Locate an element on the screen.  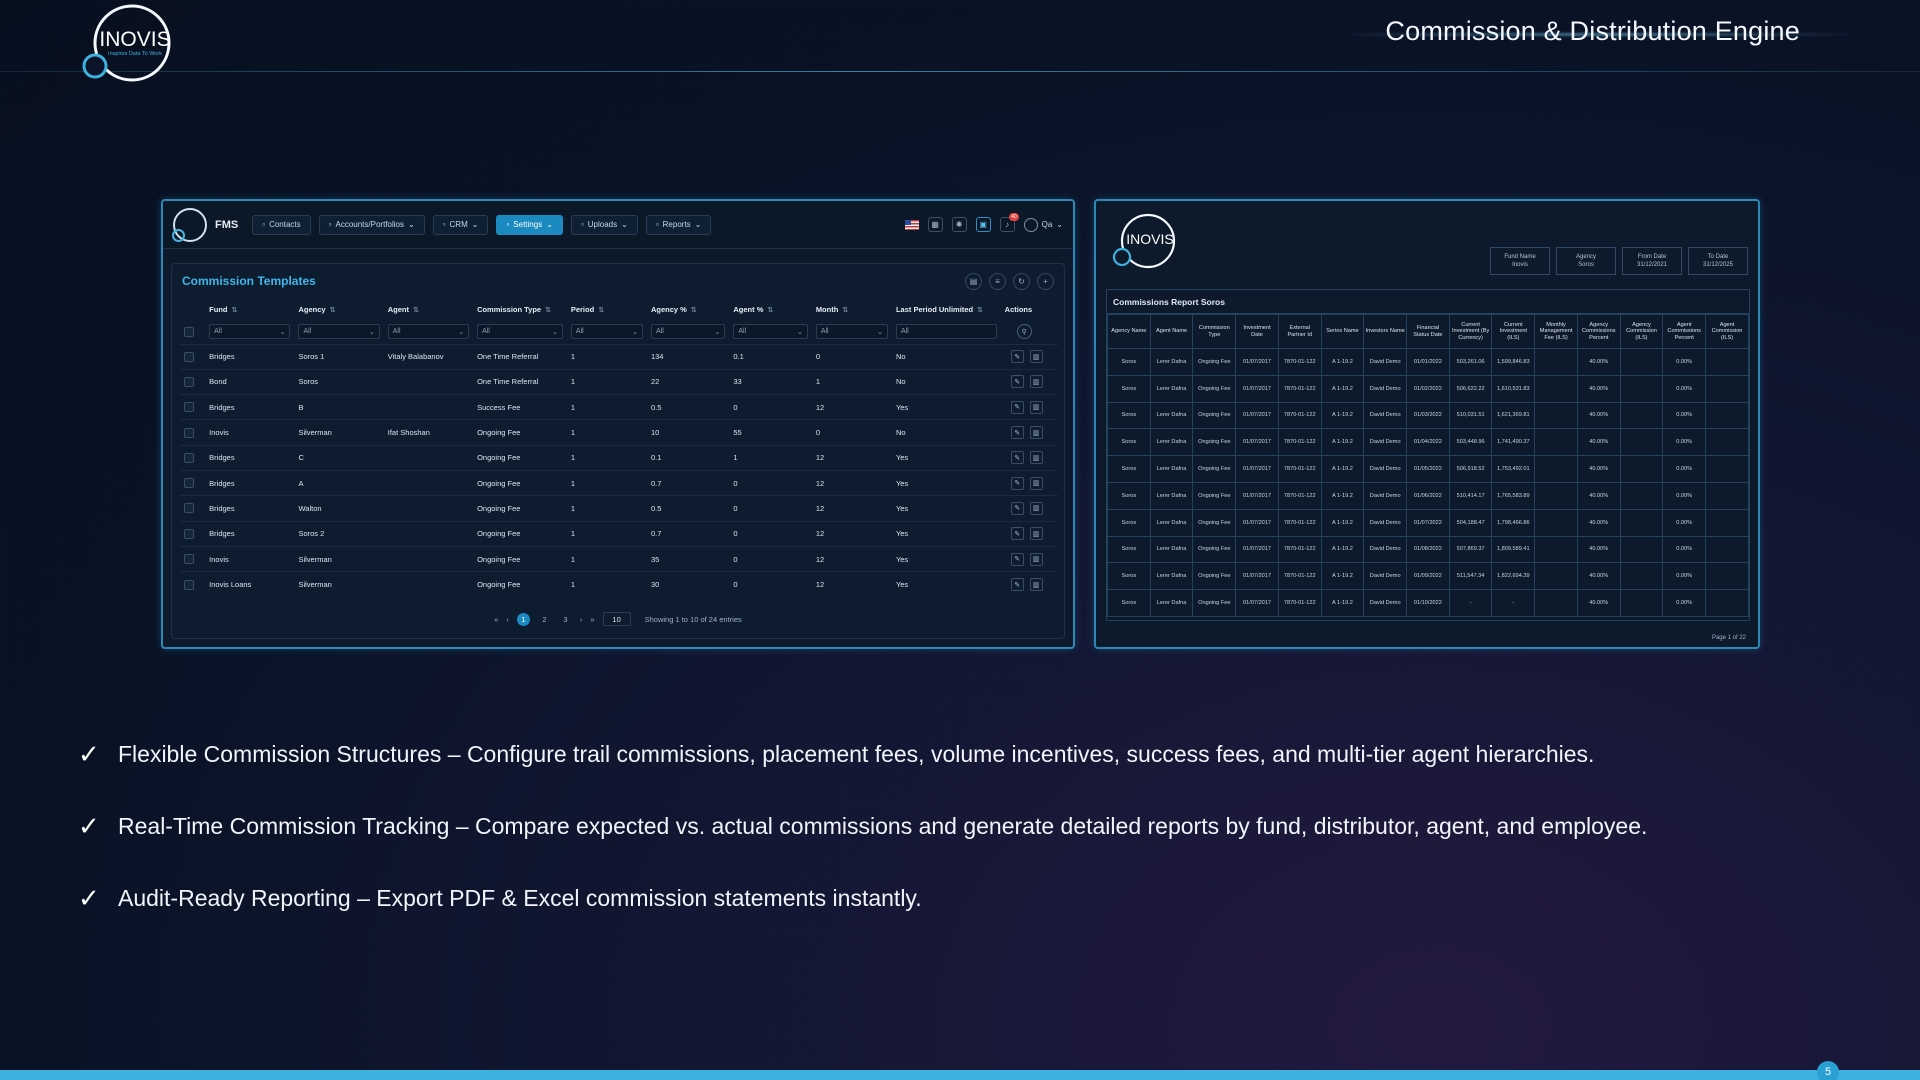
calendar-icon: ▦ is located at coordinates (935, 224).